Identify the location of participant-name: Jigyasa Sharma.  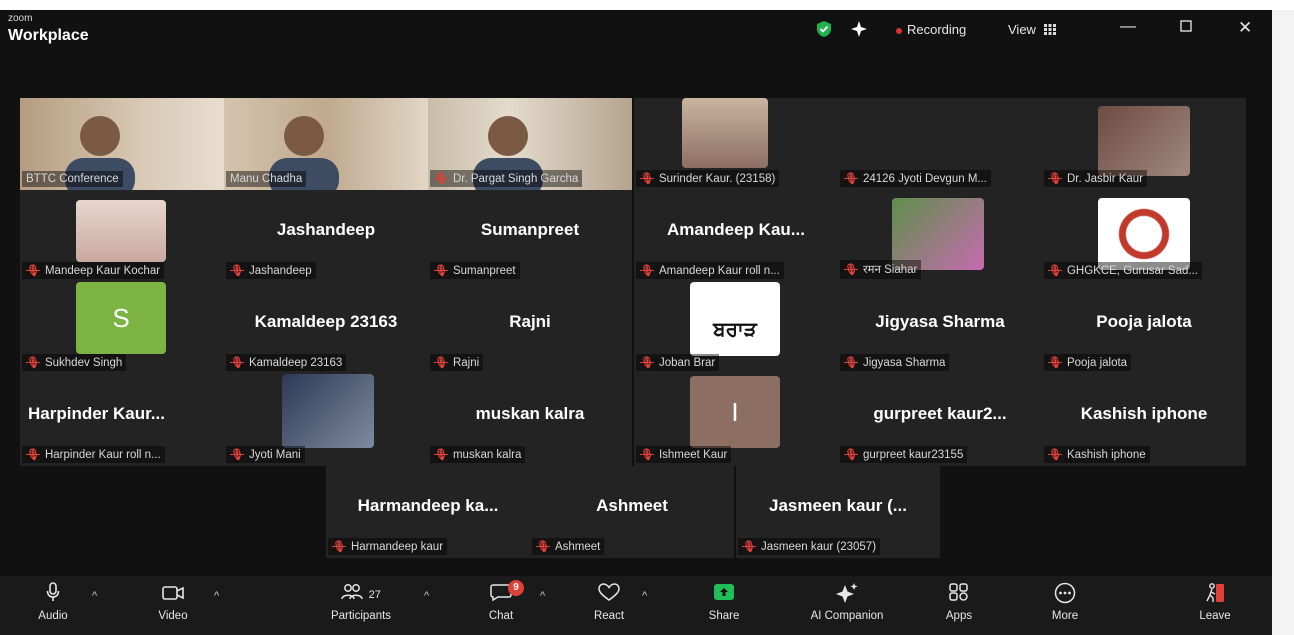
(904, 363).